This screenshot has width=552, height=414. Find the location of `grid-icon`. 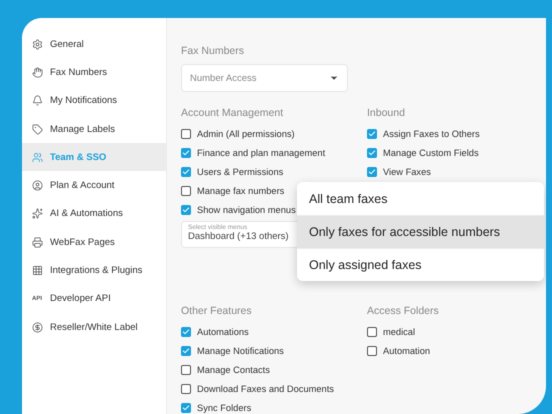

grid-icon is located at coordinates (37, 270).